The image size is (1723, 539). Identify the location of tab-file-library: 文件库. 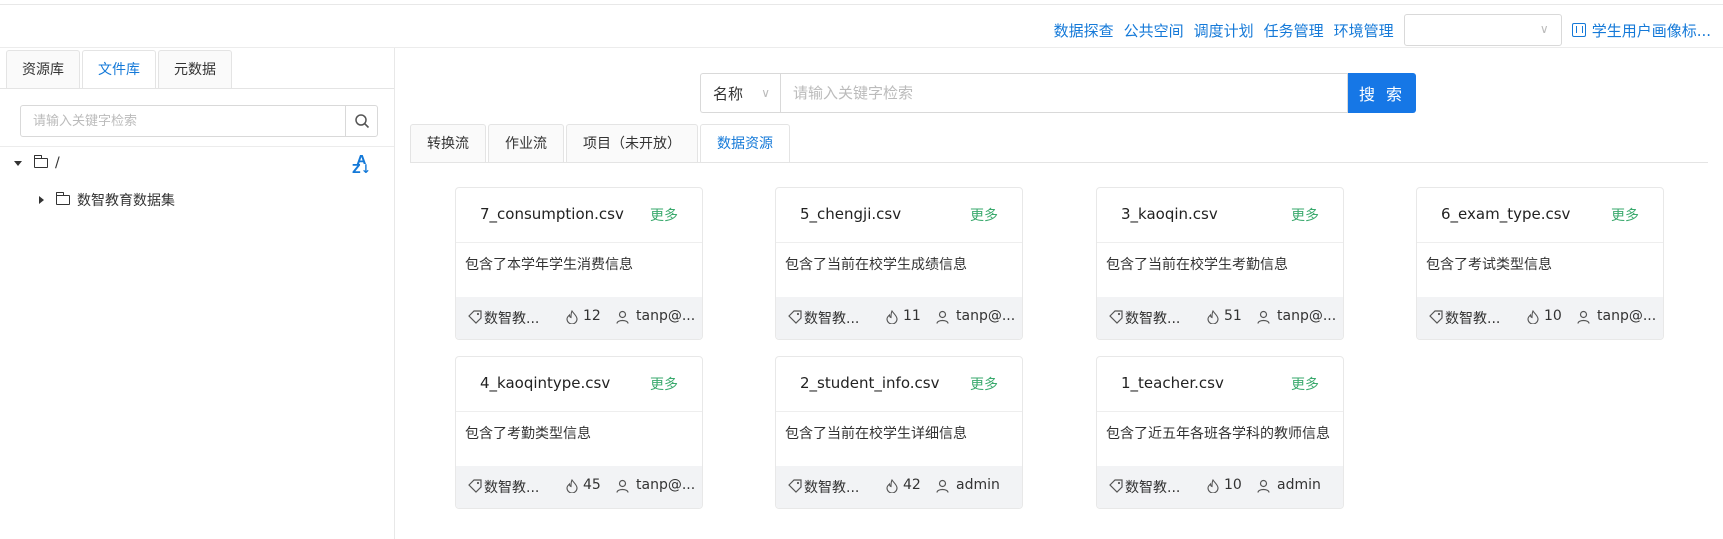
(119, 69).